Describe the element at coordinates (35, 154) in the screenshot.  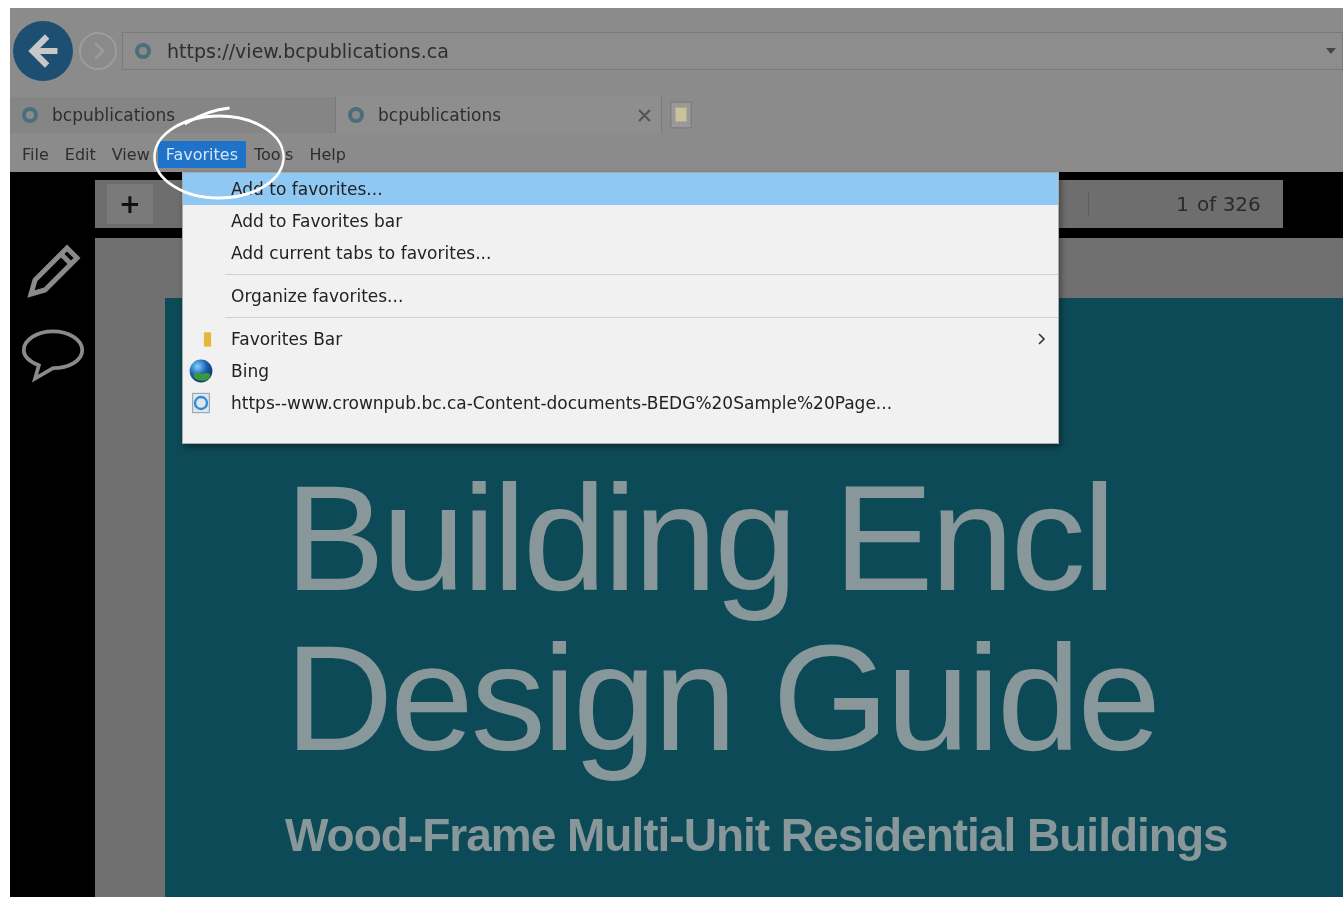
I see `menu-item: File` at that location.